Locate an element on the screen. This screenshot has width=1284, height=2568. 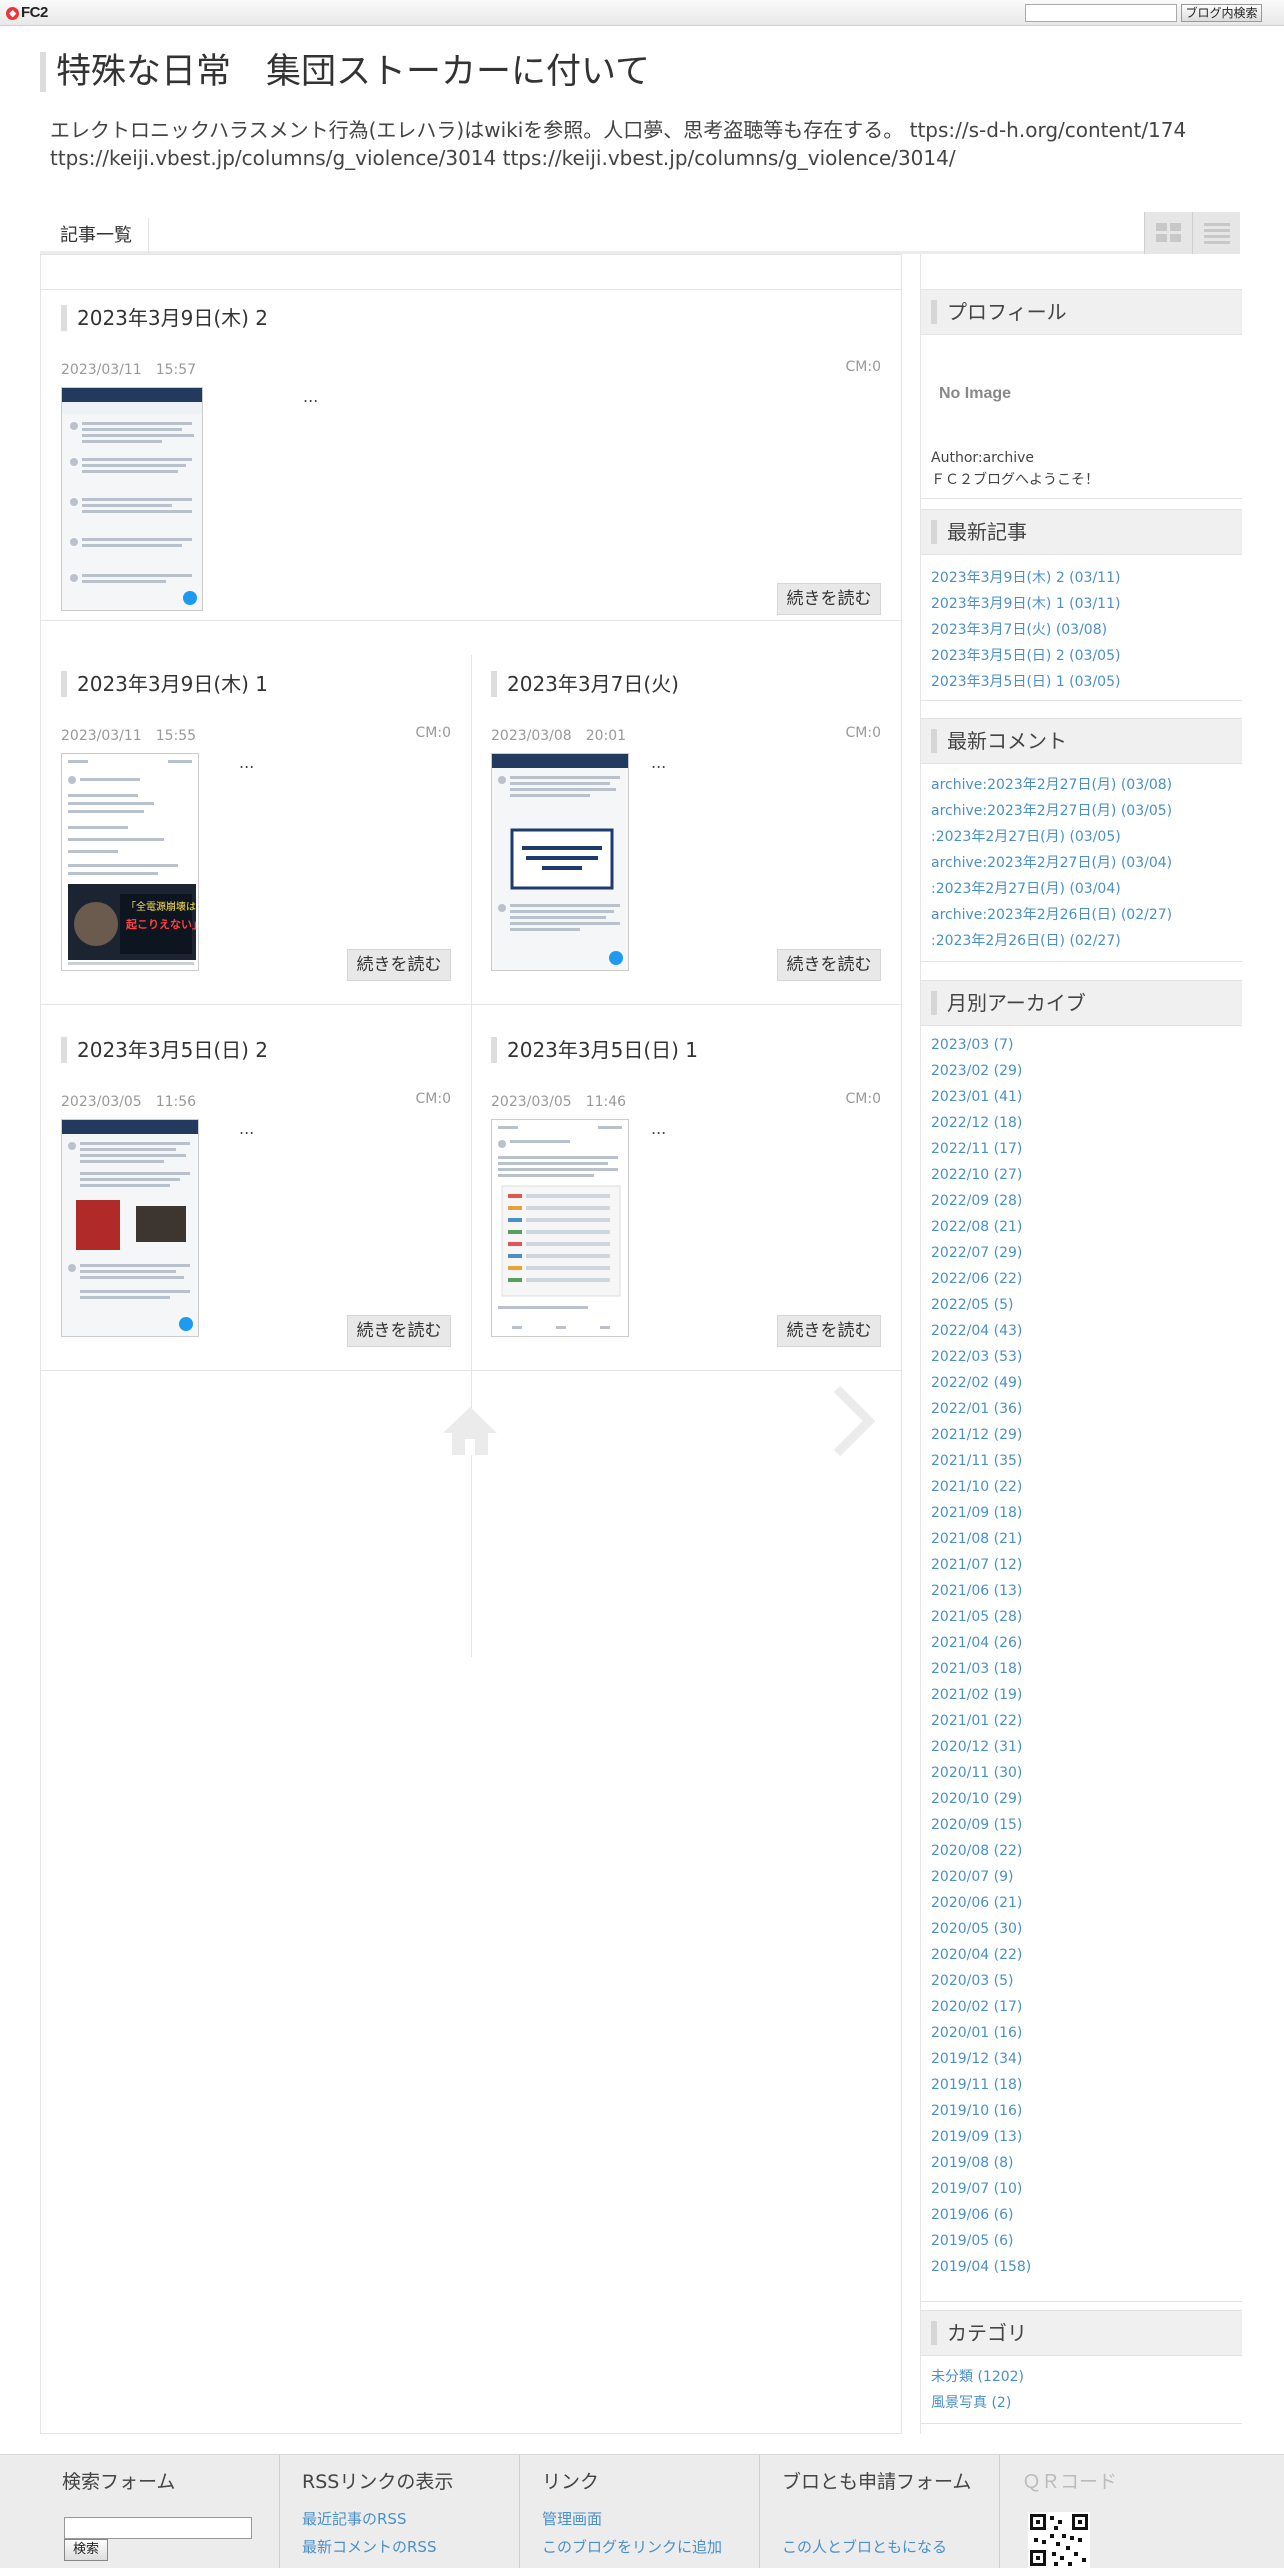
archive-month-link: 2019/12 (34) is located at coordinates (1081, 2059).